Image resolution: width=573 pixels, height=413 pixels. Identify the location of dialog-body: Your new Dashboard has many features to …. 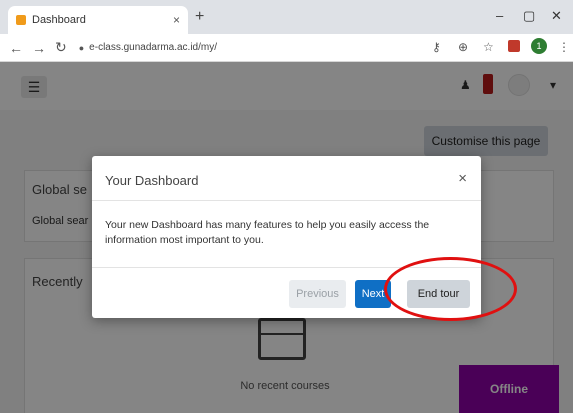
(267, 232).